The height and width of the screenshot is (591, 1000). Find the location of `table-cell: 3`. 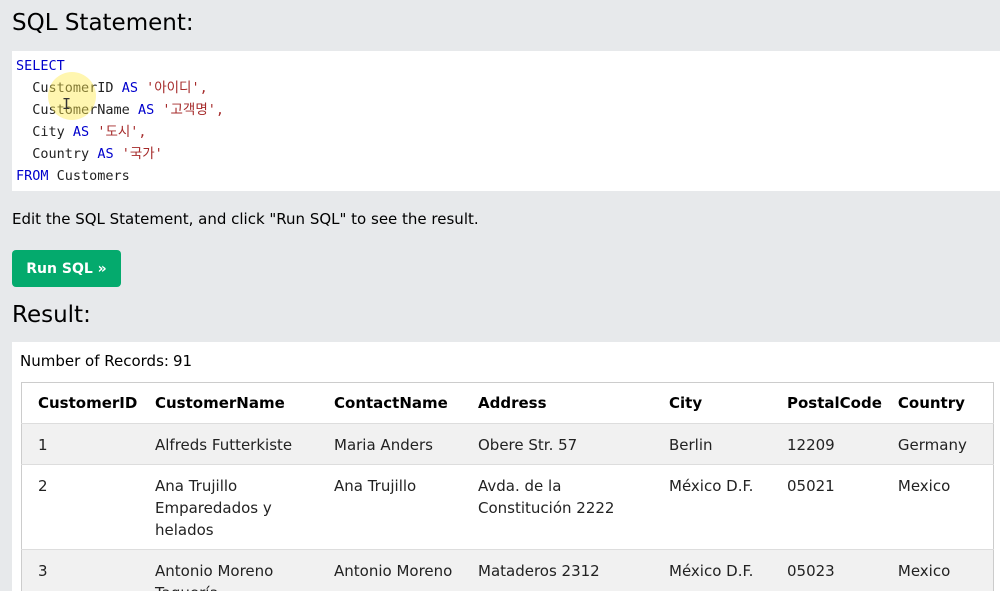

table-cell: 3 is located at coordinates (80, 570).